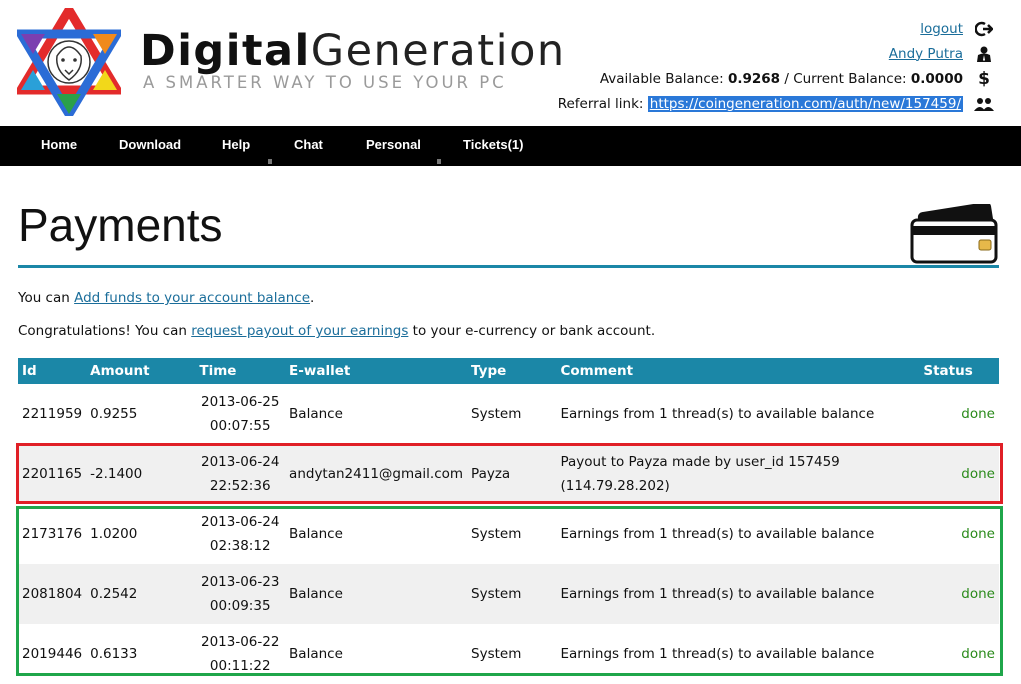  What do you see at coordinates (984, 104) in the screenshot?
I see `users-icon` at bounding box center [984, 104].